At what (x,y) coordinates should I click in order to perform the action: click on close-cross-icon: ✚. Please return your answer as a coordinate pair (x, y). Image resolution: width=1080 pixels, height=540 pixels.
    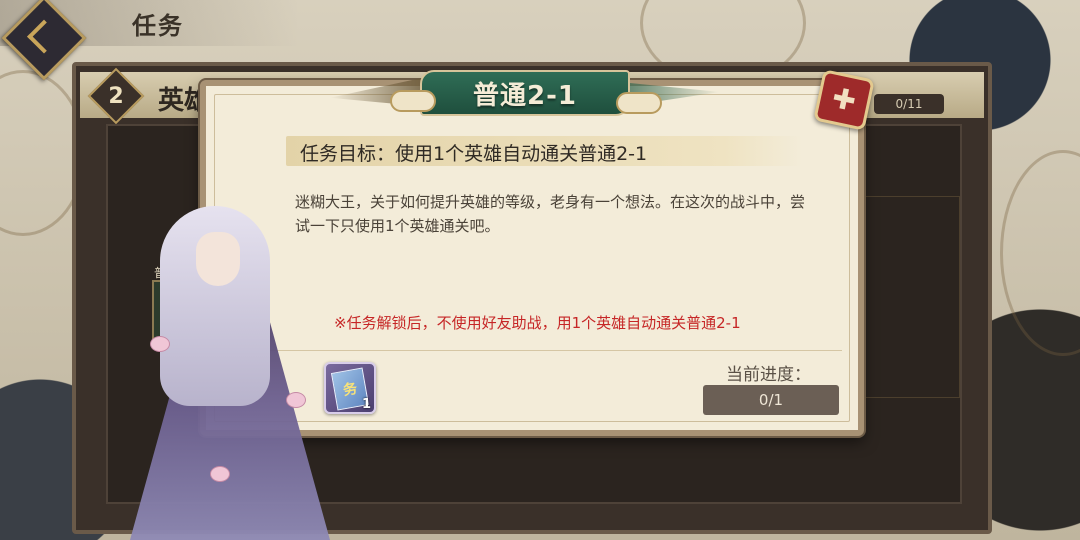
    Looking at the image, I should click on (844, 99).